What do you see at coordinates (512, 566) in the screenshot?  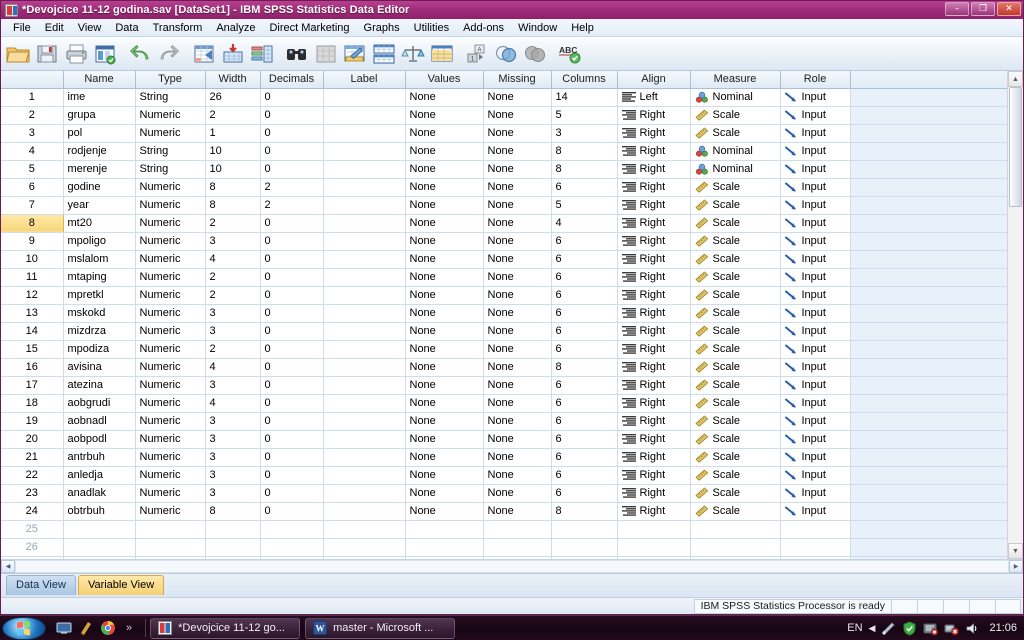 I see `horizontal-scrollbar: ◀ ▶` at bounding box center [512, 566].